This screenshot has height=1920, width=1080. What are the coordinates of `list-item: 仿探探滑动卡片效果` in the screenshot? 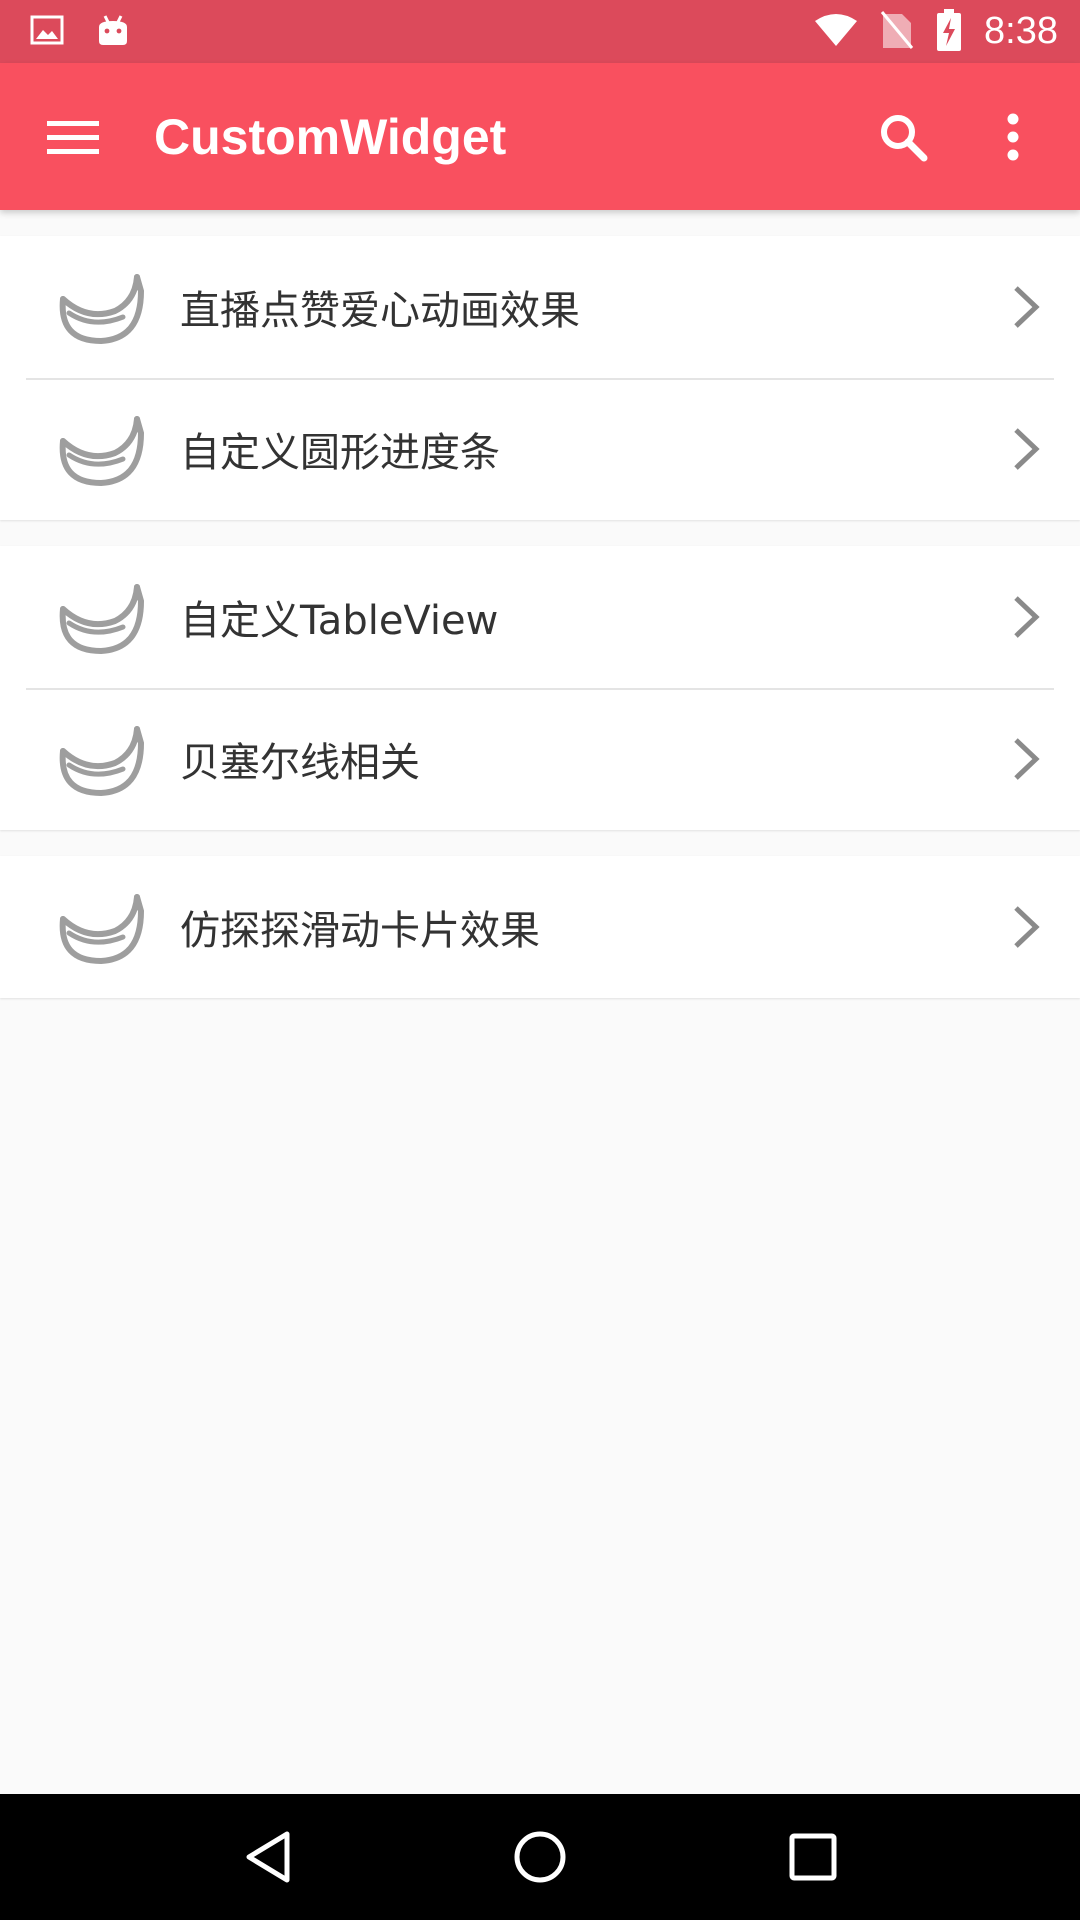 It's located at (540, 927).